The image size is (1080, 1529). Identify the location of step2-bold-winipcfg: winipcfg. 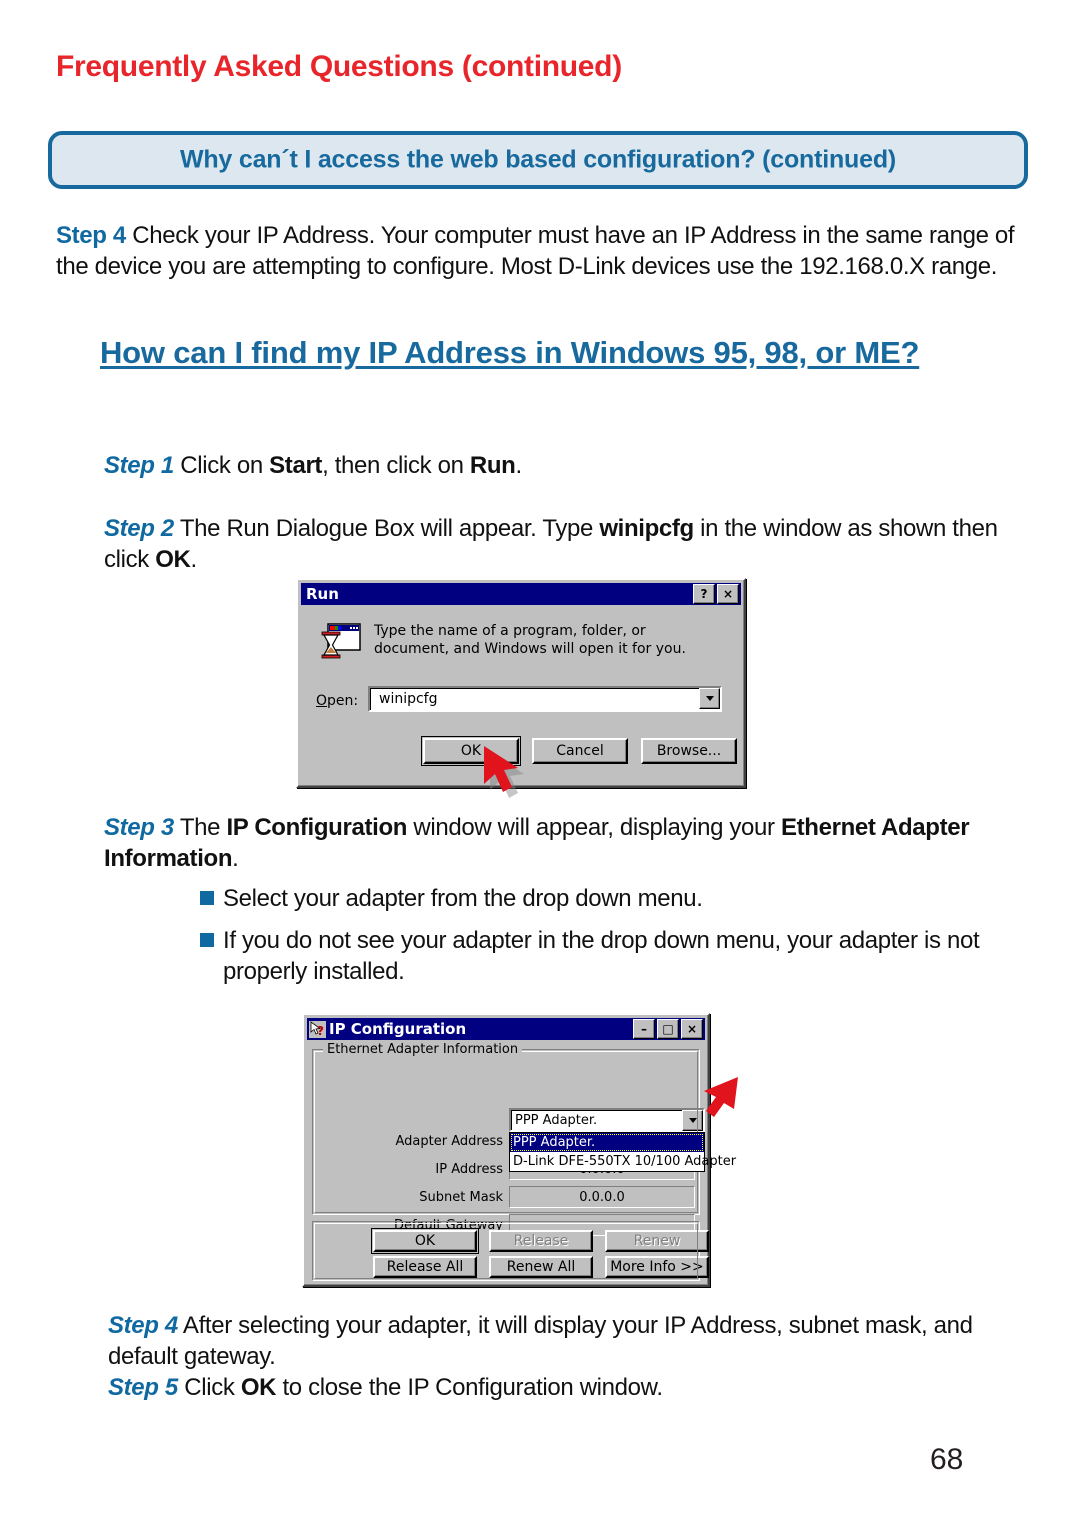
(646, 528).